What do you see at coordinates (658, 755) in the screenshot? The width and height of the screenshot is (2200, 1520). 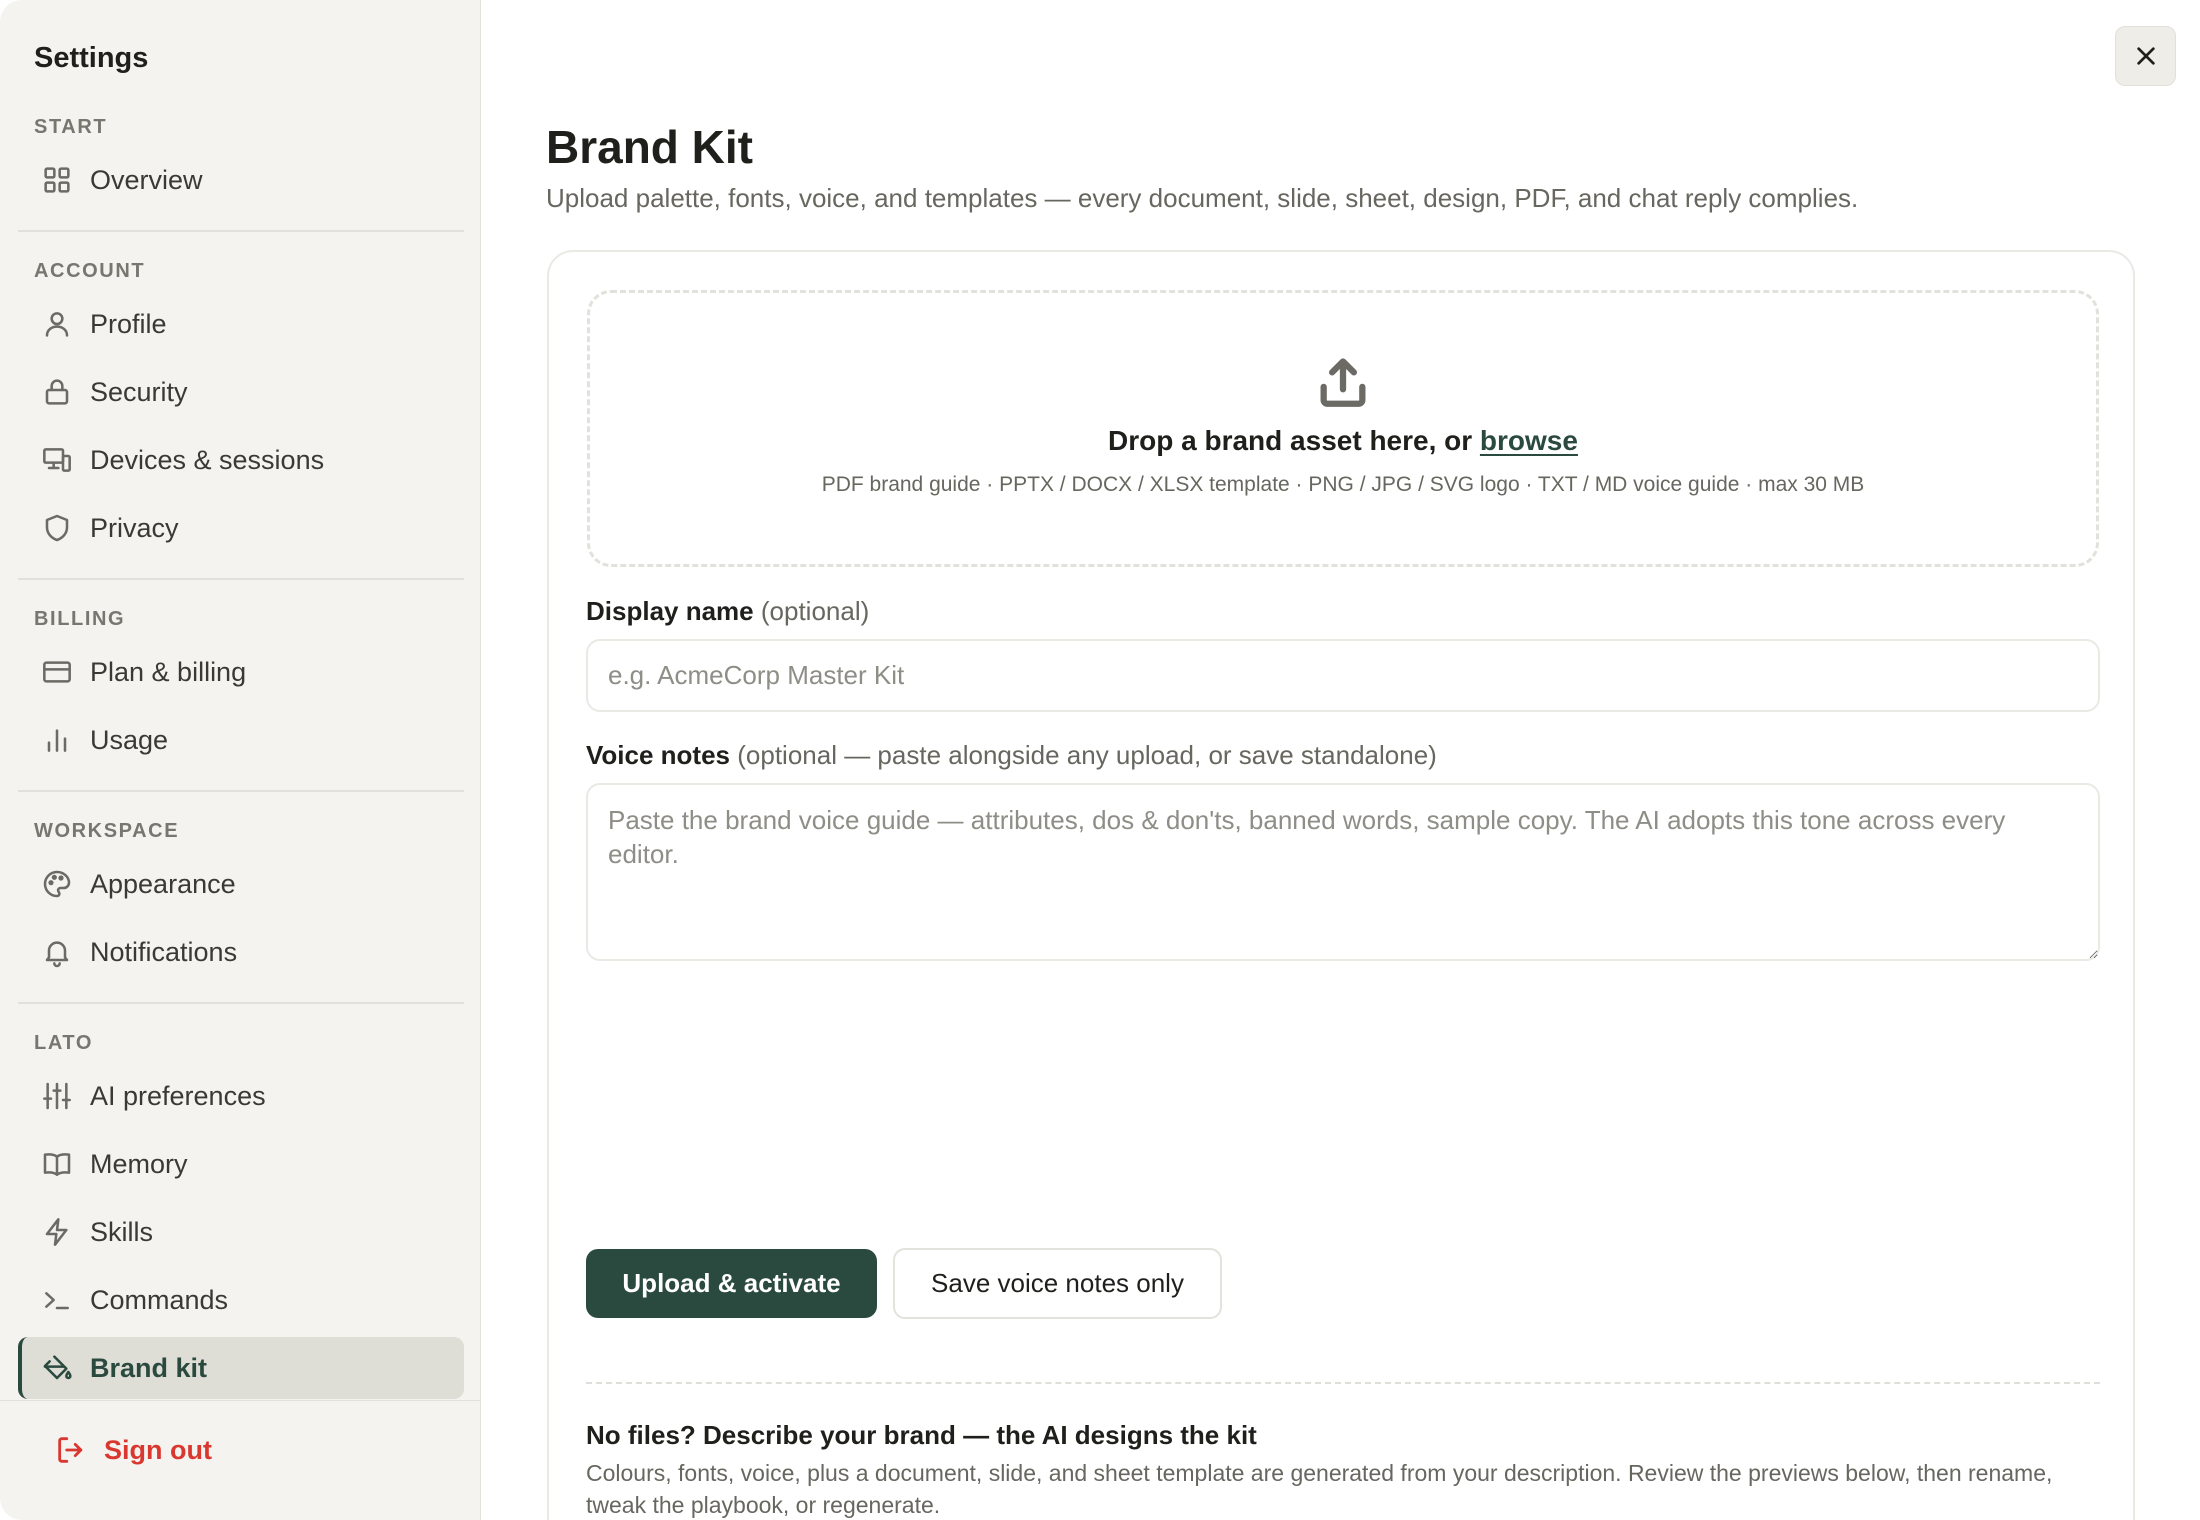 I see `voice-notes-label-text: Voice notes` at bounding box center [658, 755].